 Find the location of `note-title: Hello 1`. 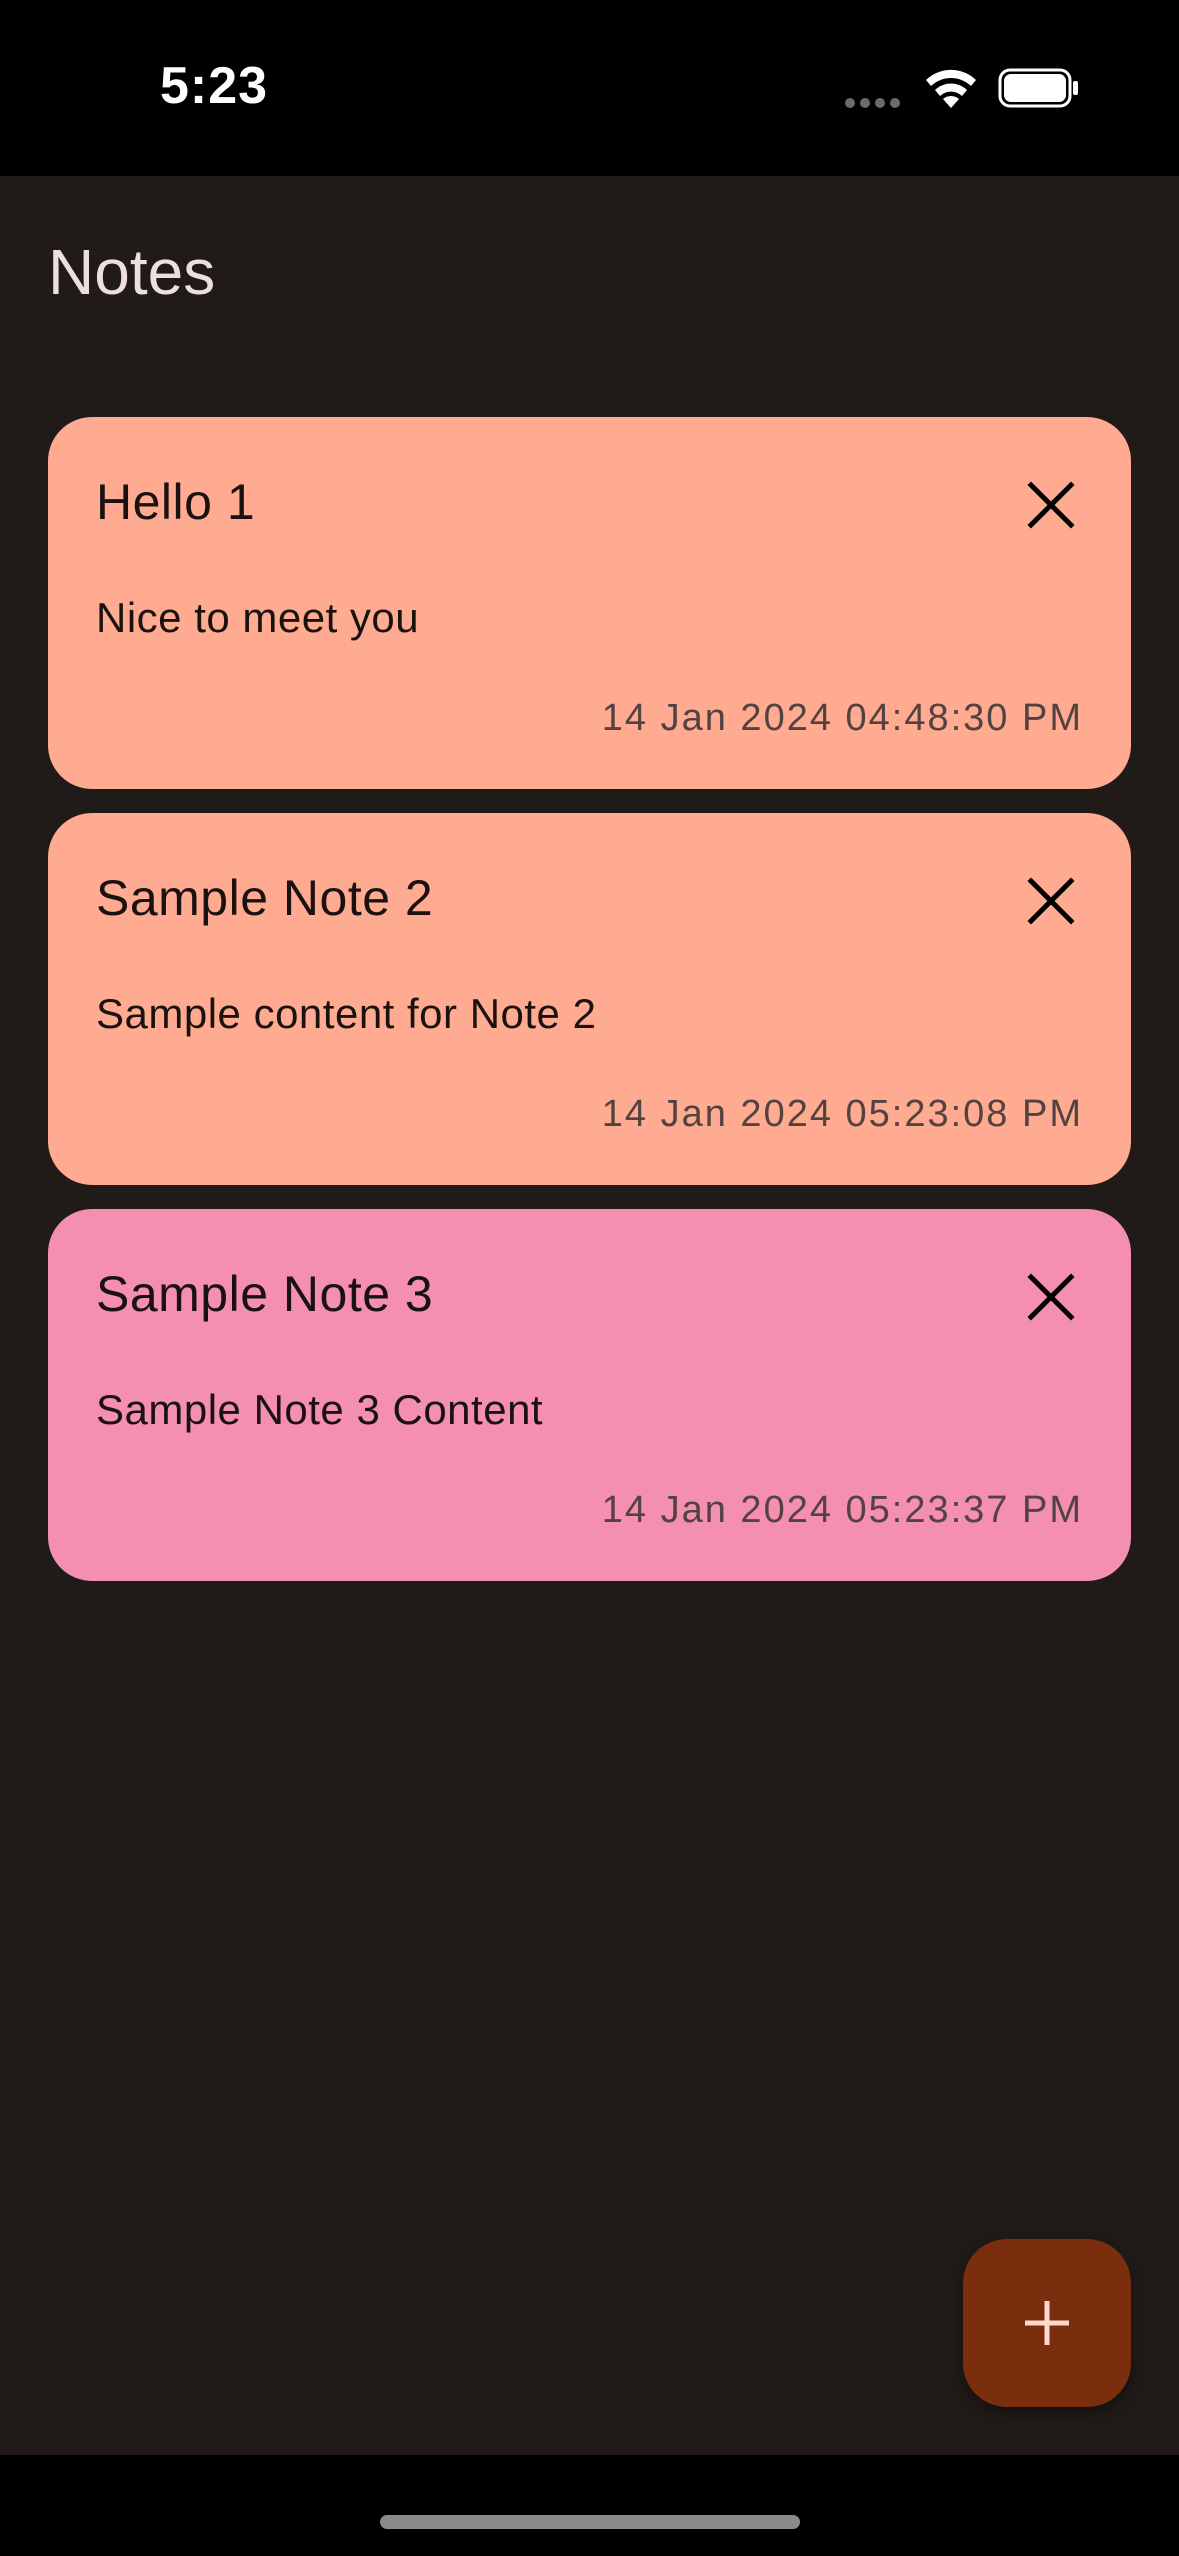

note-title: Hello 1 is located at coordinates (176, 502).